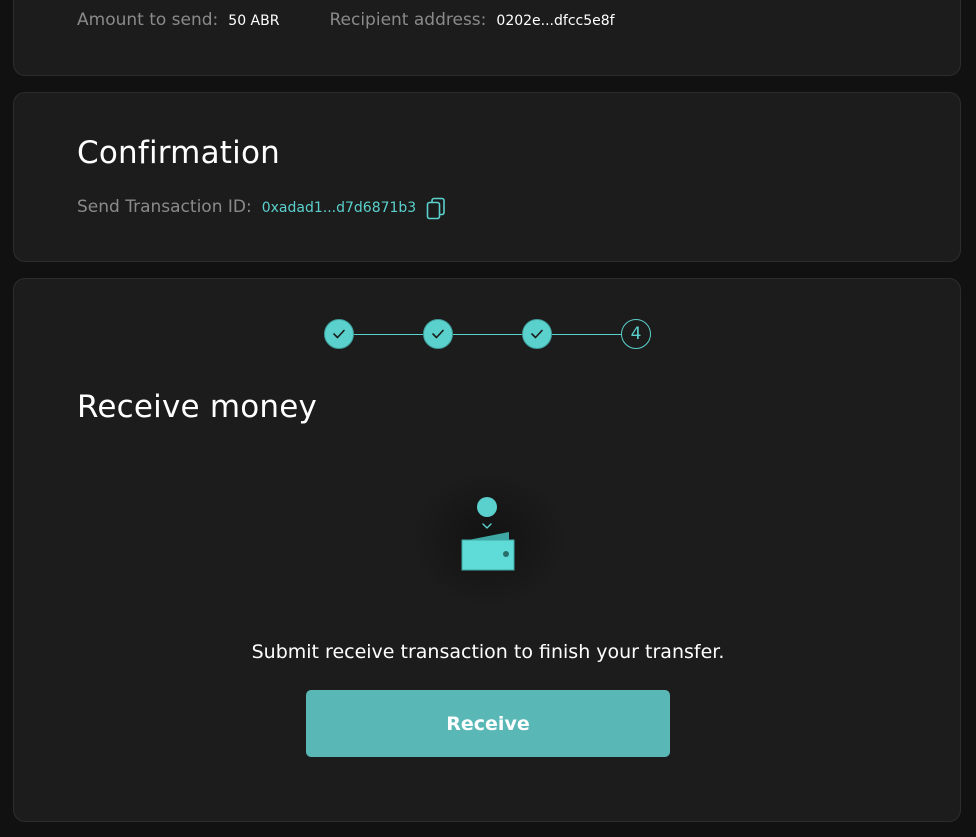 This screenshot has width=976, height=837. I want to click on step-2-complete, so click(438, 334).